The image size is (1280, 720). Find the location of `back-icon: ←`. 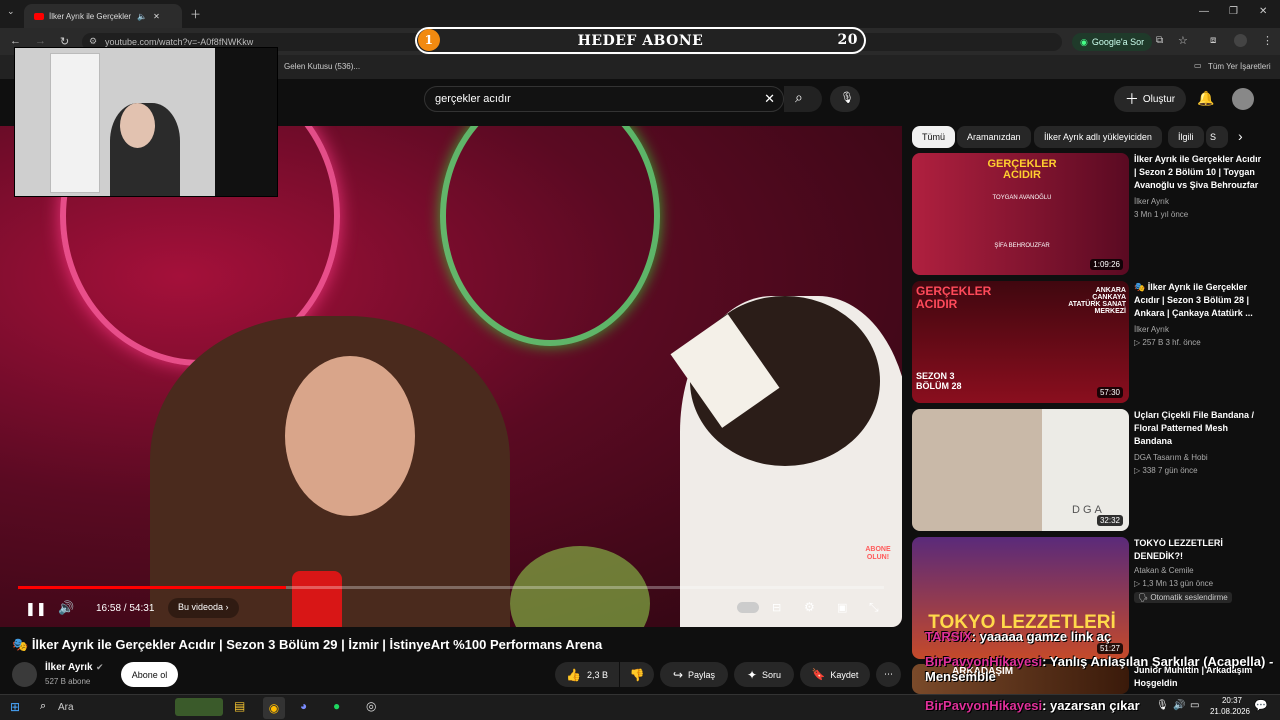

back-icon: ← is located at coordinates (15, 41).